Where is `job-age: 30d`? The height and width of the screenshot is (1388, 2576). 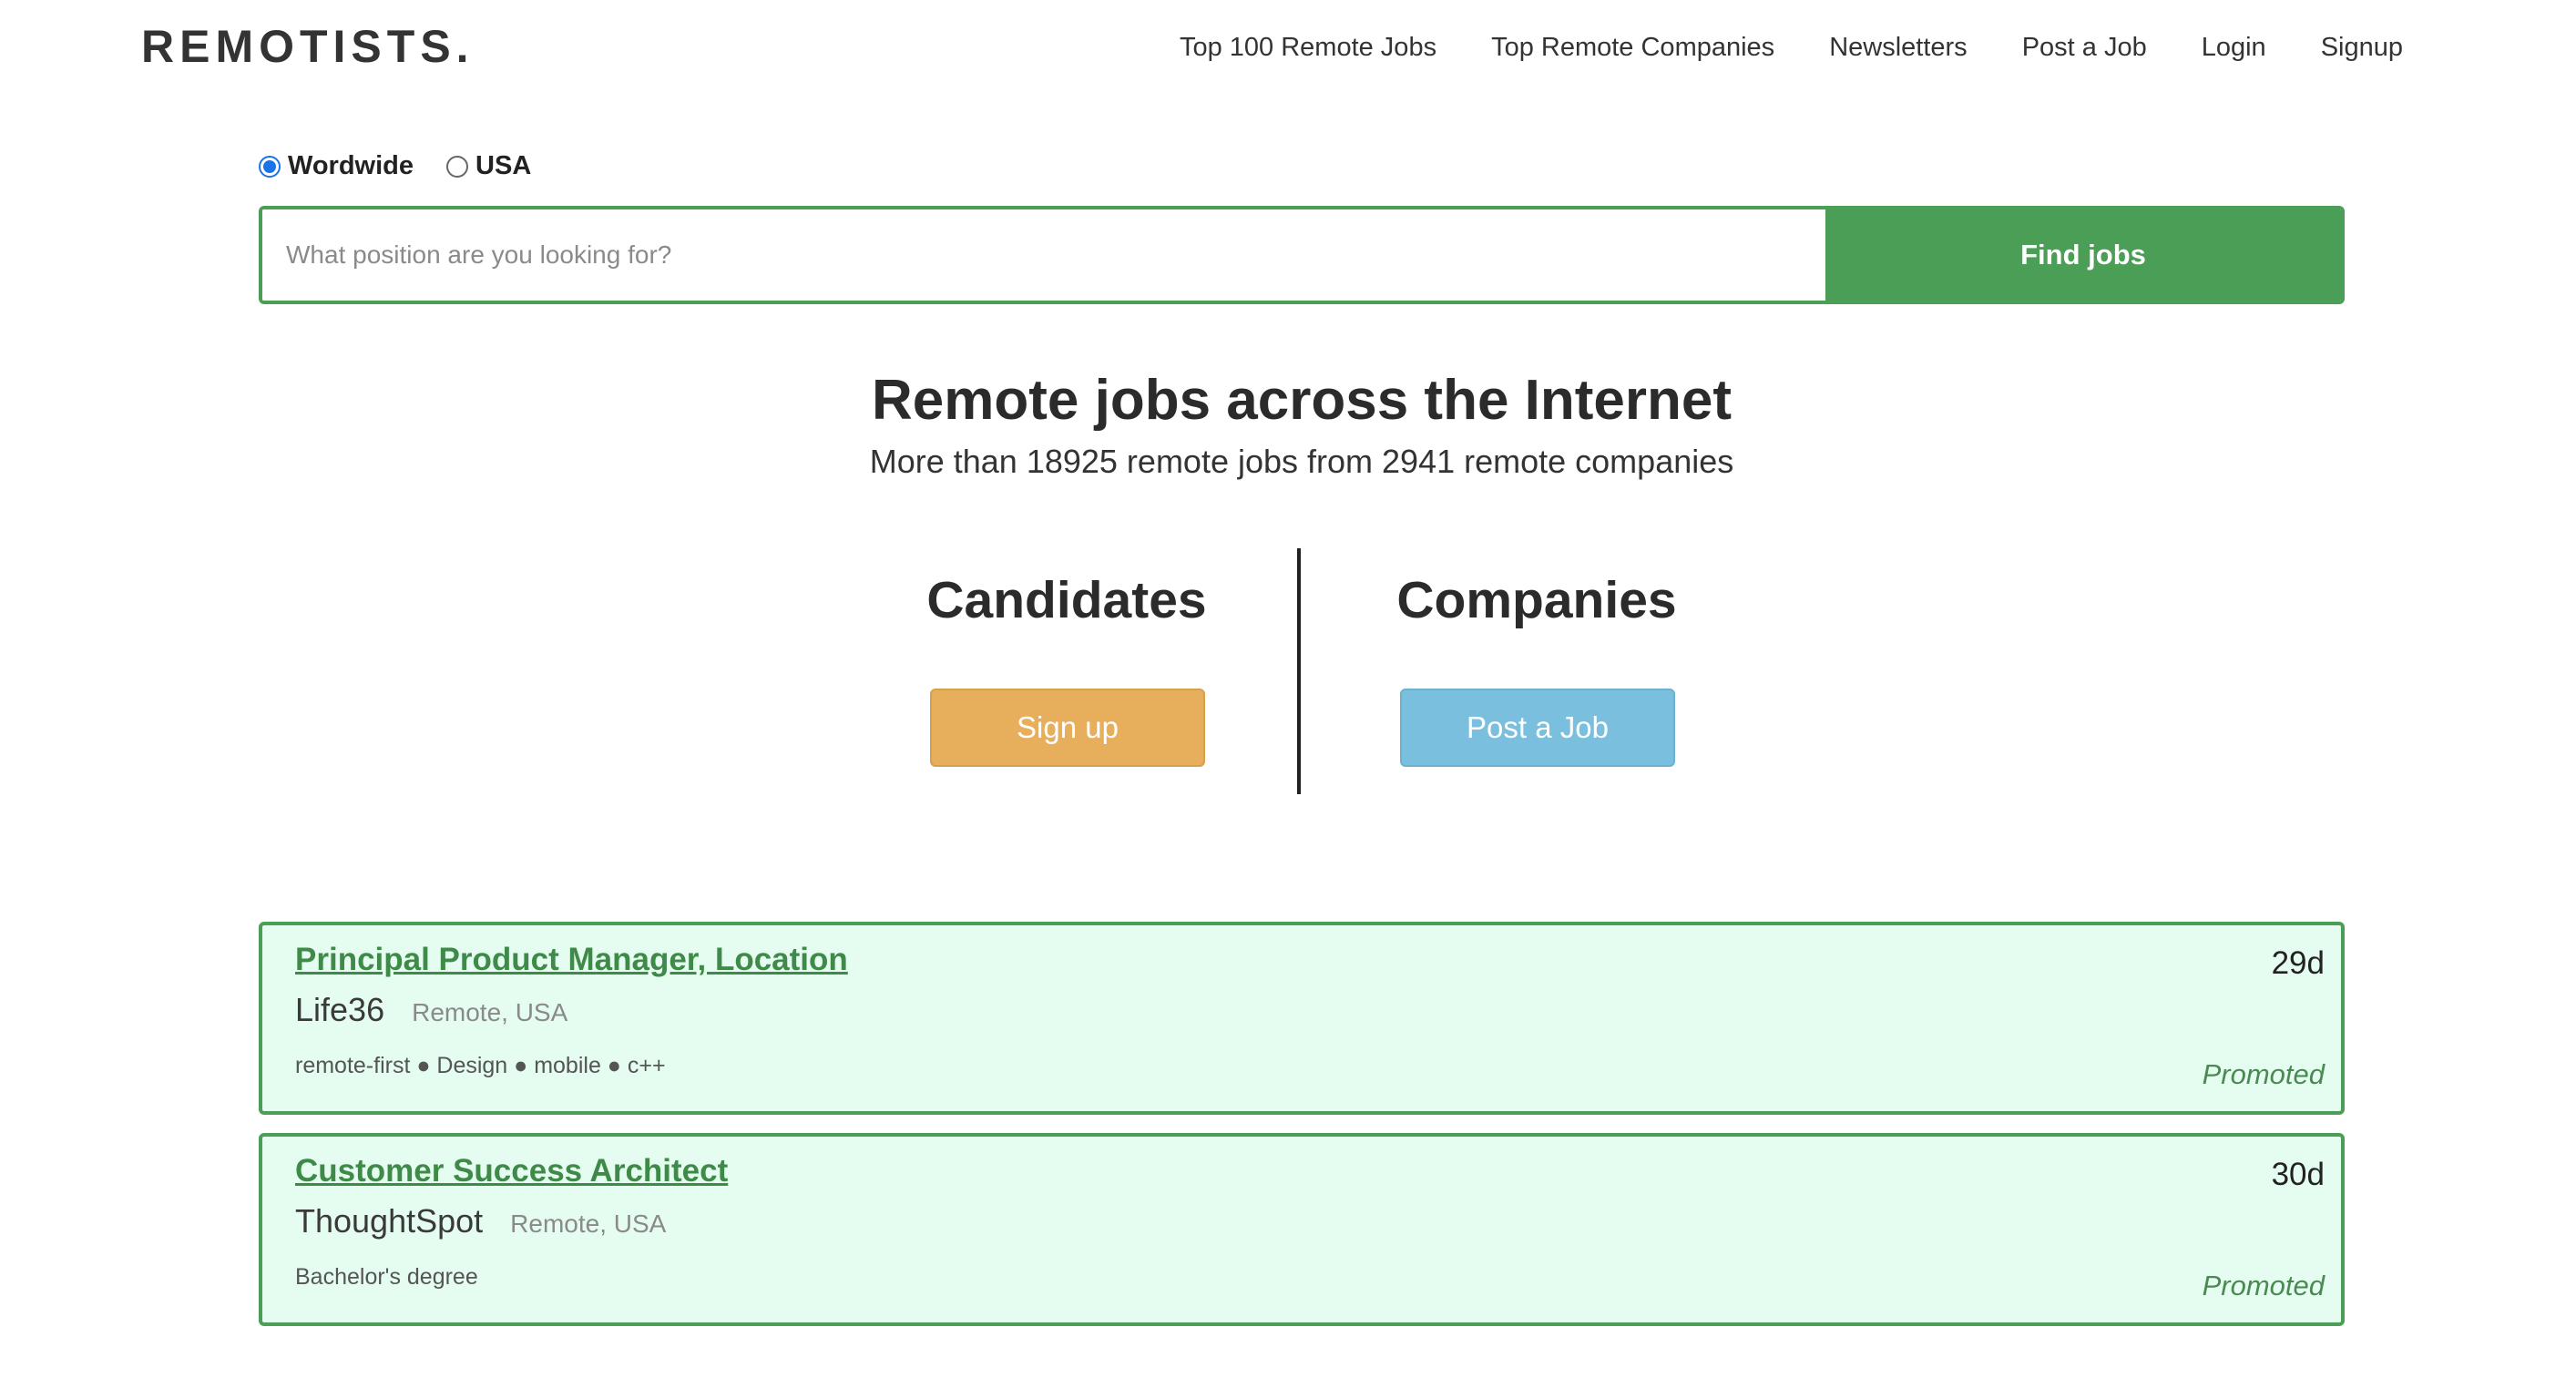
job-age: 30d is located at coordinates (2298, 1174).